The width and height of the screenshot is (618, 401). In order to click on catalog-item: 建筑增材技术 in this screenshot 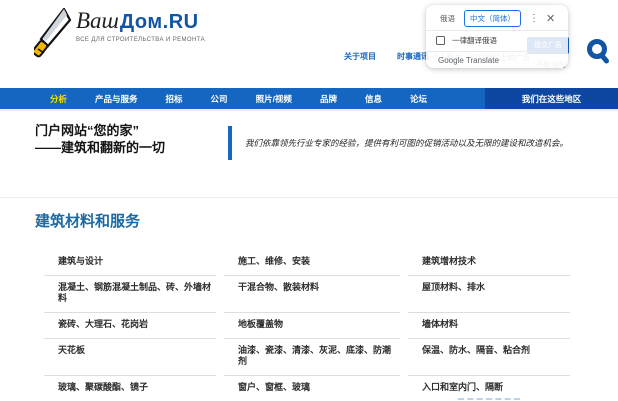, I will do `click(489, 262)`.